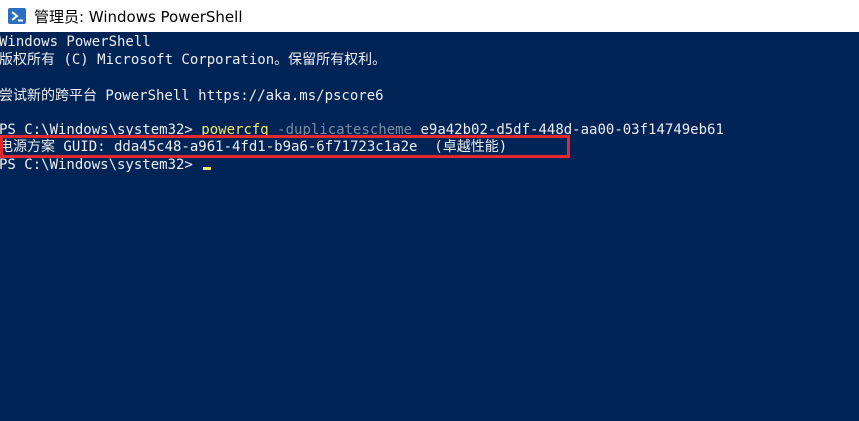 Image resolution: width=859 pixels, height=421 pixels. Describe the element at coordinates (429, 16) in the screenshot. I see `title-bar: 管理员: Windows PowerShell` at that location.